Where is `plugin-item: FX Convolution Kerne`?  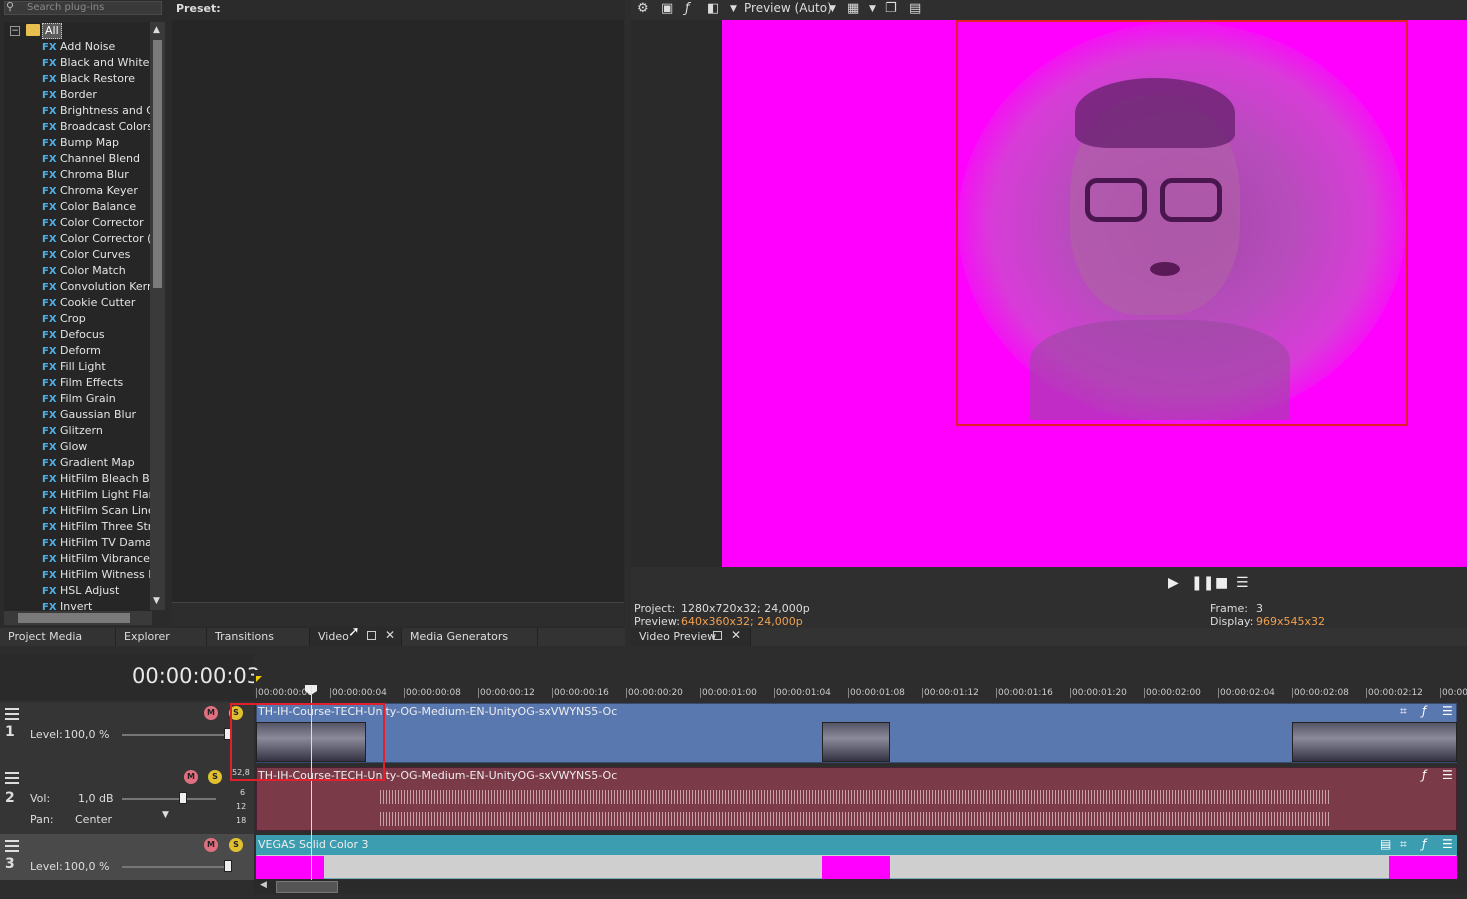 plugin-item: FX Convolution Kerne is located at coordinates (97, 287).